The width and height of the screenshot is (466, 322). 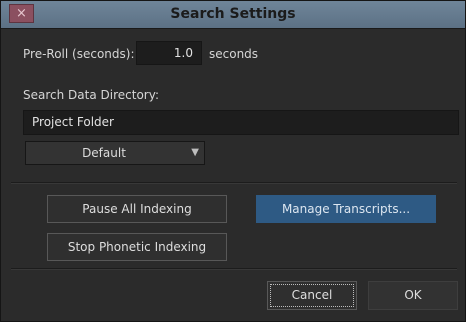 I want to click on search-dir-select: Default ▼, so click(x=115, y=153).